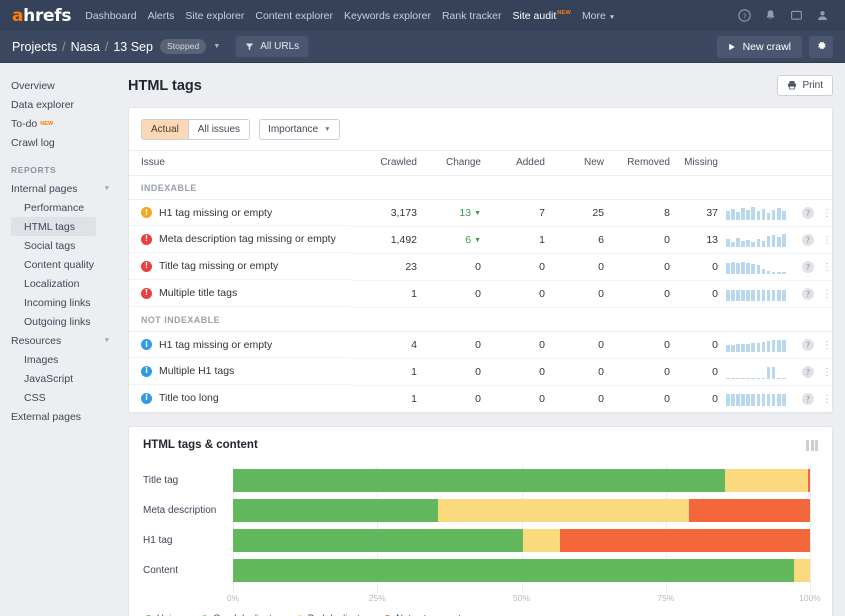  Describe the element at coordinates (480, 372) in the screenshot. I see `table-row: i Multiple H1 tags 1 0 0 0 0 0? ⋮` at that location.